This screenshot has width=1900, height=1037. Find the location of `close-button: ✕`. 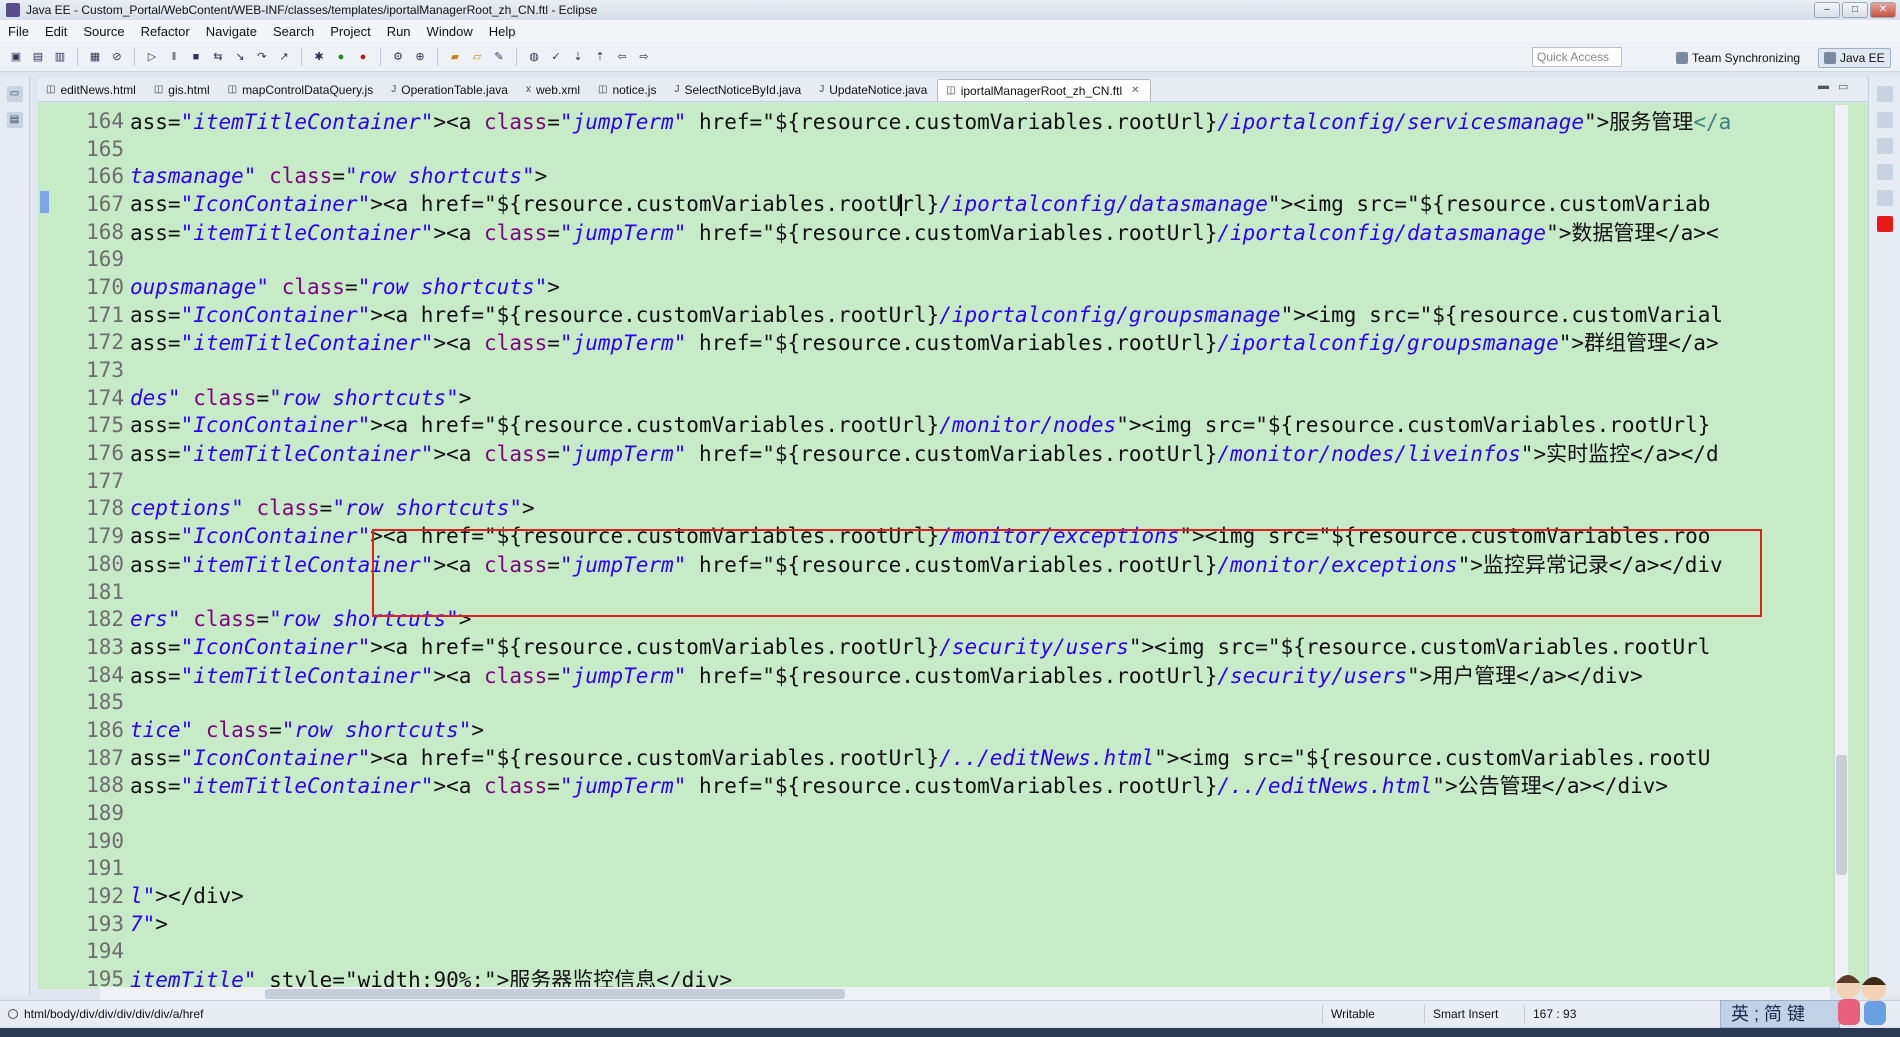

close-button: ✕ is located at coordinates (1883, 10).